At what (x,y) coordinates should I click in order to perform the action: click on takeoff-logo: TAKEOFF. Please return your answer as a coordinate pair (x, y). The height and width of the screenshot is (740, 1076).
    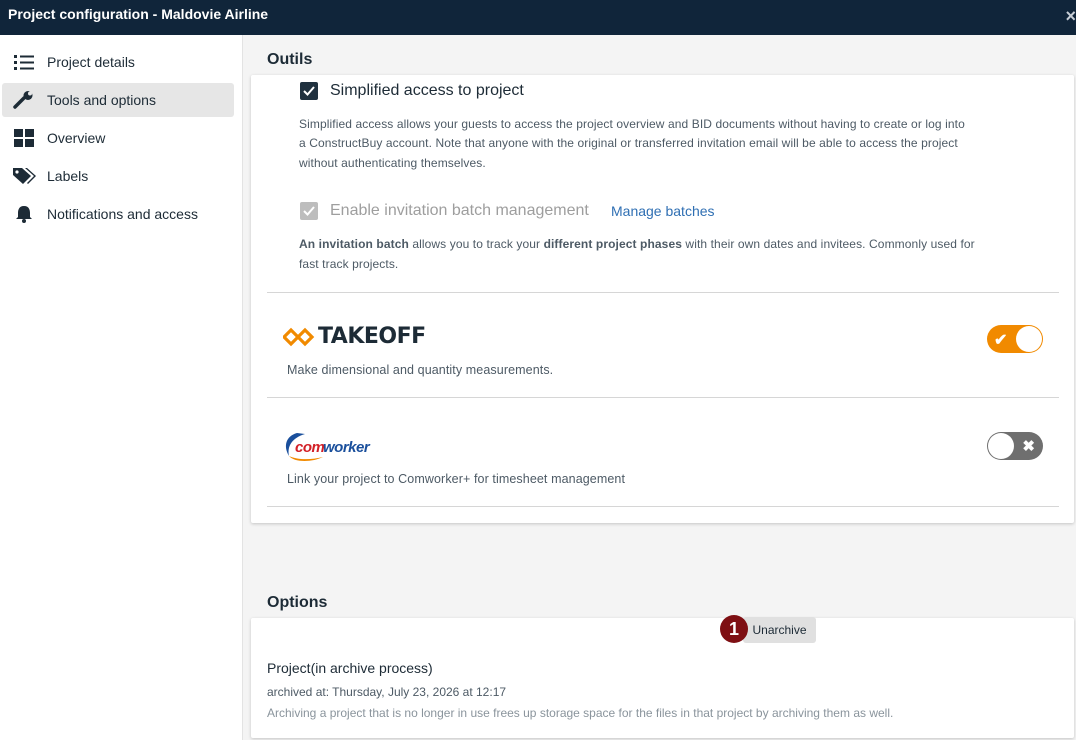
    Looking at the image, I should click on (354, 336).